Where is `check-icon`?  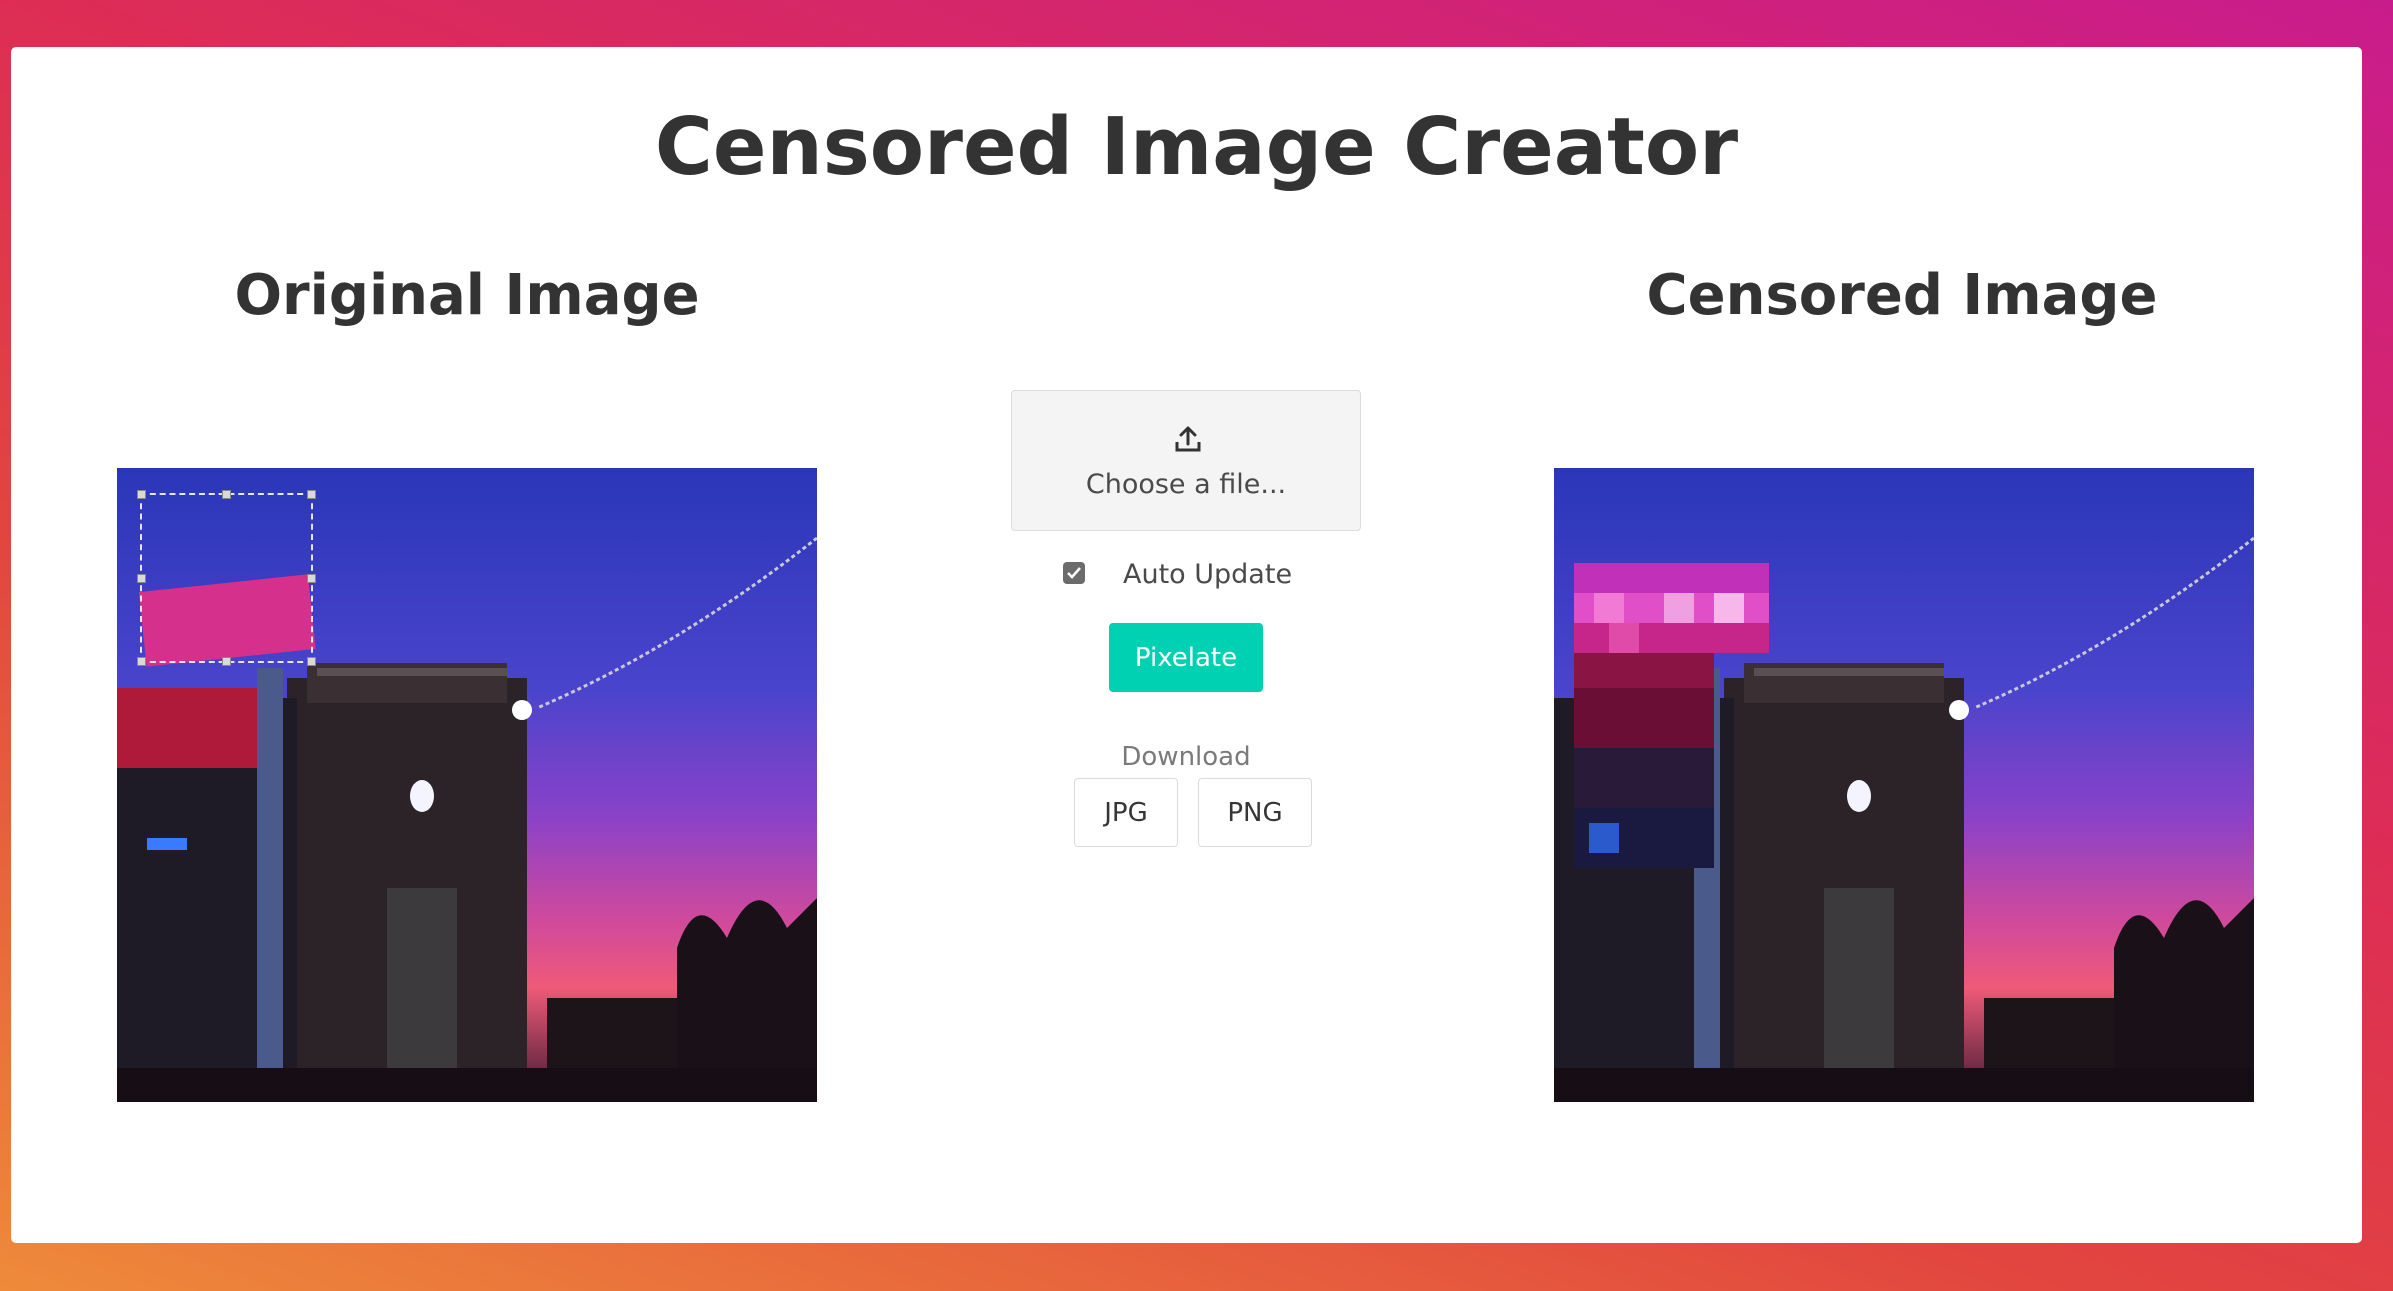 check-icon is located at coordinates (1074, 573).